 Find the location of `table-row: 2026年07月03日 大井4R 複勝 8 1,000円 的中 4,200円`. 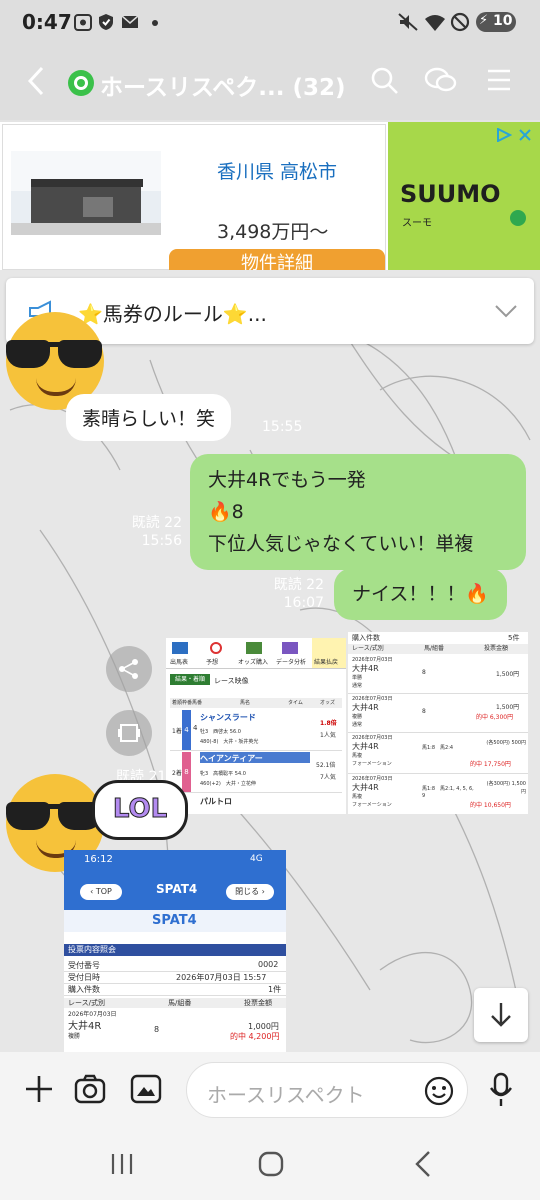

table-row: 2026年07月03日 大井4R 複勝 8 1,000円 的中 4,200円 is located at coordinates (174, 1026).